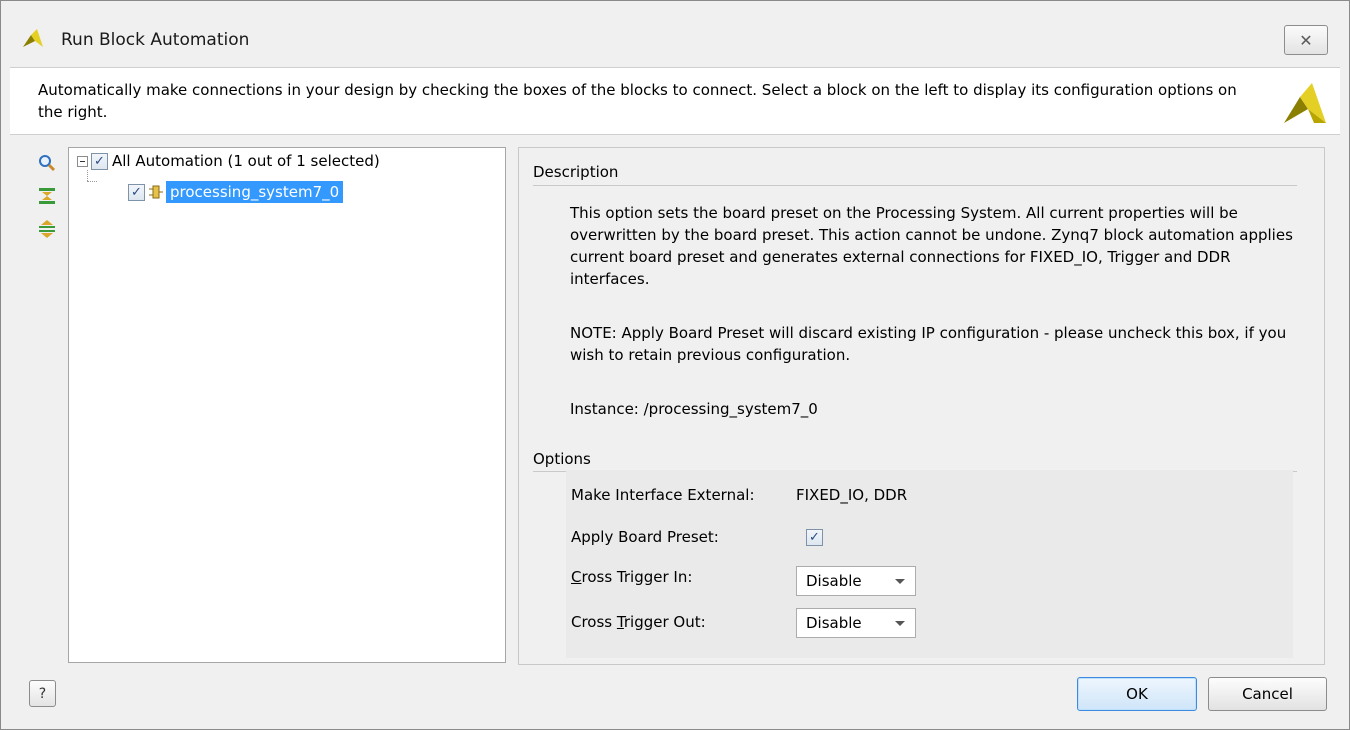  I want to click on help-icon: ?, so click(42, 693).